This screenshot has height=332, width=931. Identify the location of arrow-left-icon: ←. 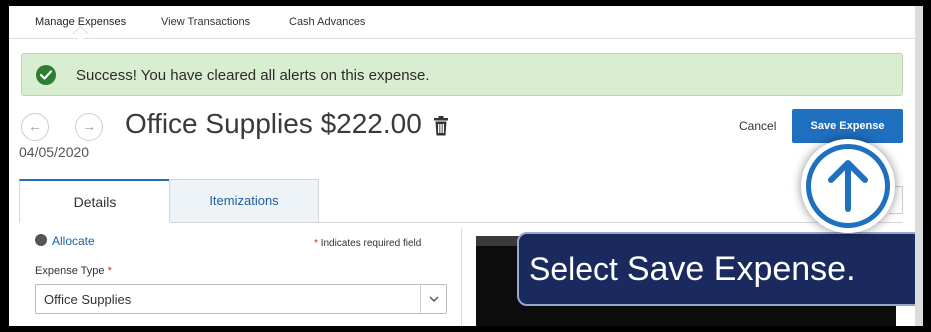
(35, 126).